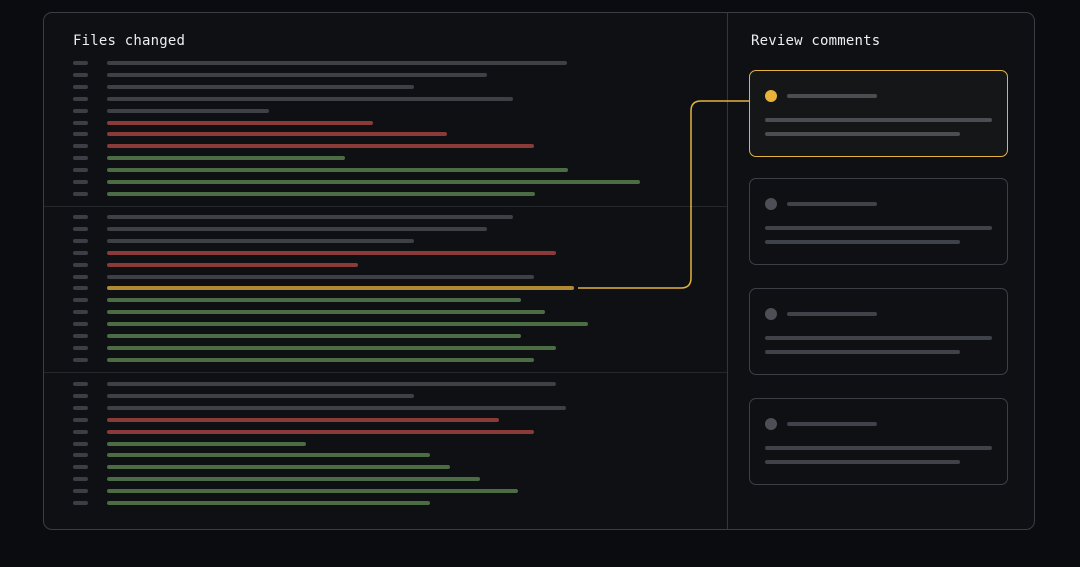 The height and width of the screenshot is (567, 1080). What do you see at coordinates (816, 41) in the screenshot?
I see `review-comments-title: Review comments` at bounding box center [816, 41].